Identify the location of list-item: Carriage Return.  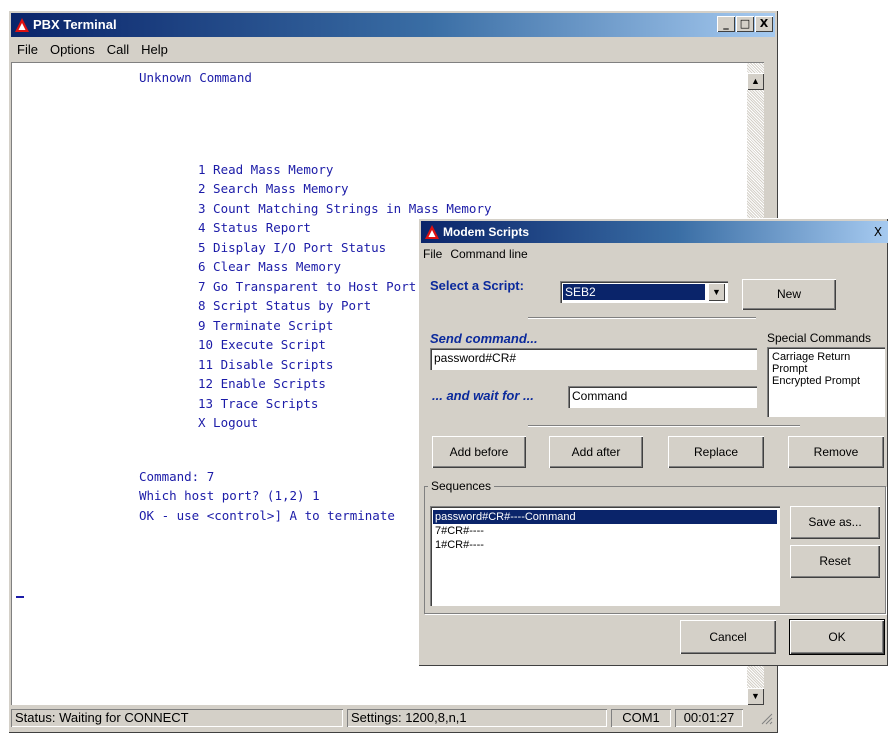
(826, 357).